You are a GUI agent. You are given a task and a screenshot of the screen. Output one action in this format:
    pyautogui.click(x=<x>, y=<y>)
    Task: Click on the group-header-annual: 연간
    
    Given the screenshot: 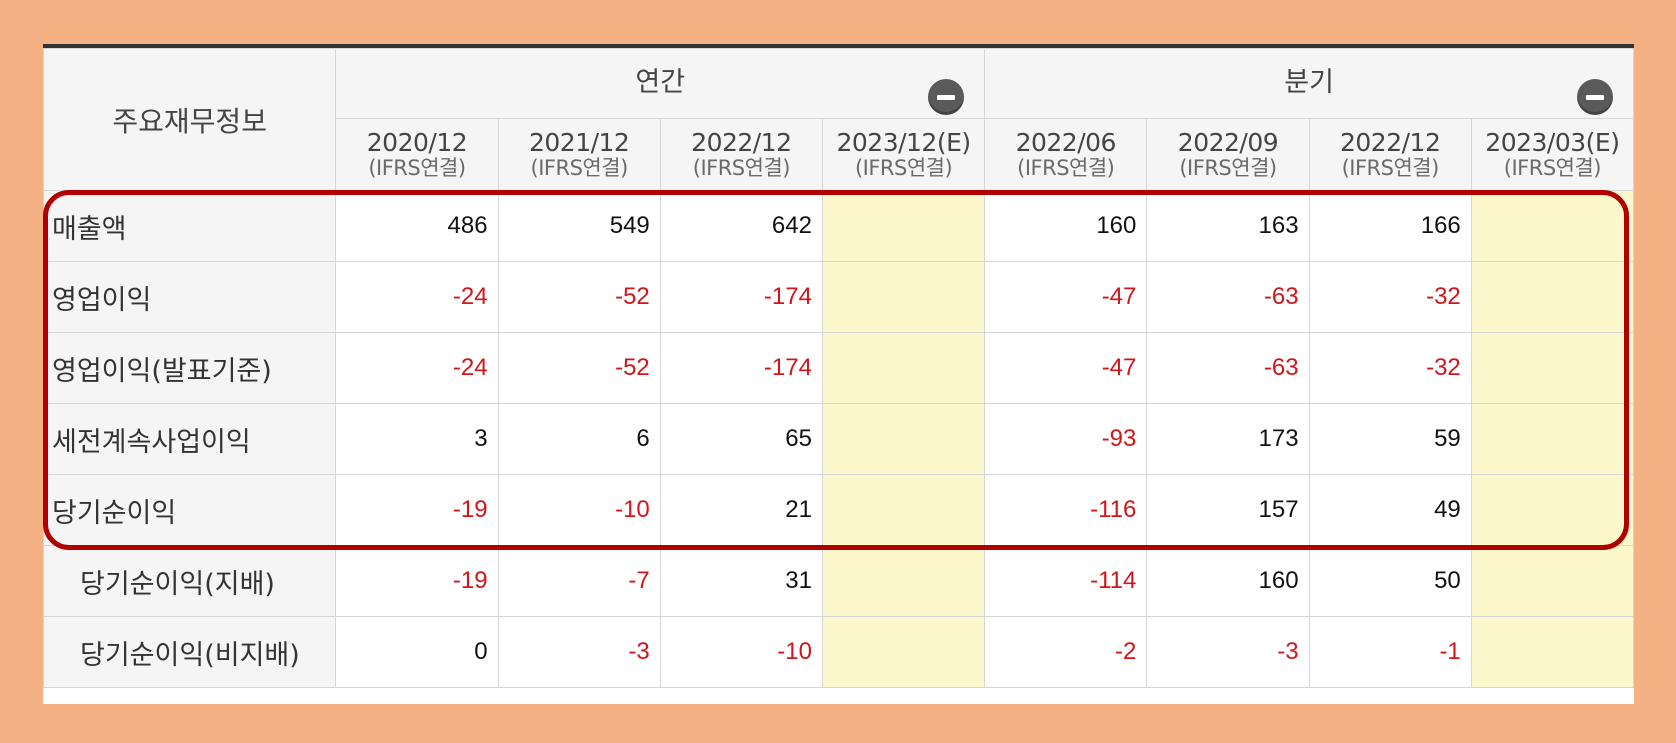 What is the action you would take?
    pyautogui.click(x=660, y=83)
    